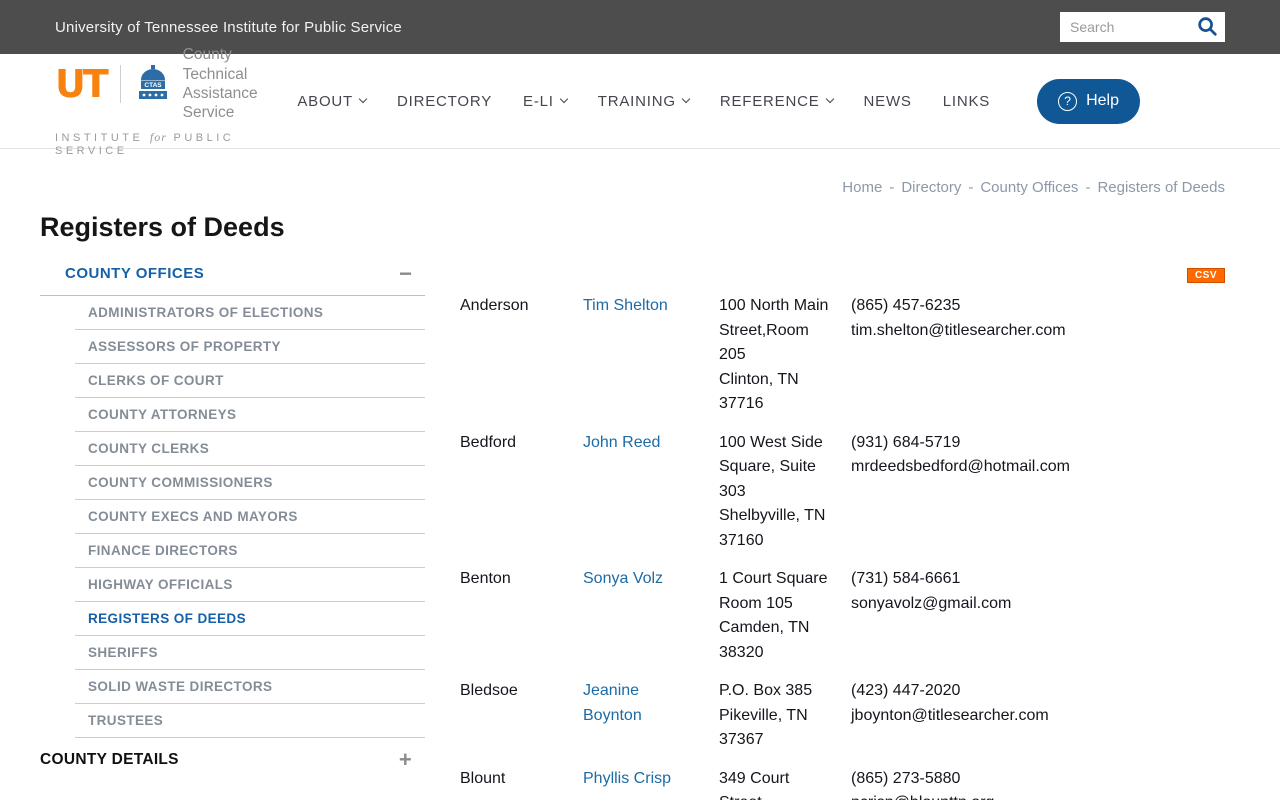 The height and width of the screenshot is (800, 1280). I want to click on sidebar-item-sheriffs: SHERIFFS, so click(250, 653).